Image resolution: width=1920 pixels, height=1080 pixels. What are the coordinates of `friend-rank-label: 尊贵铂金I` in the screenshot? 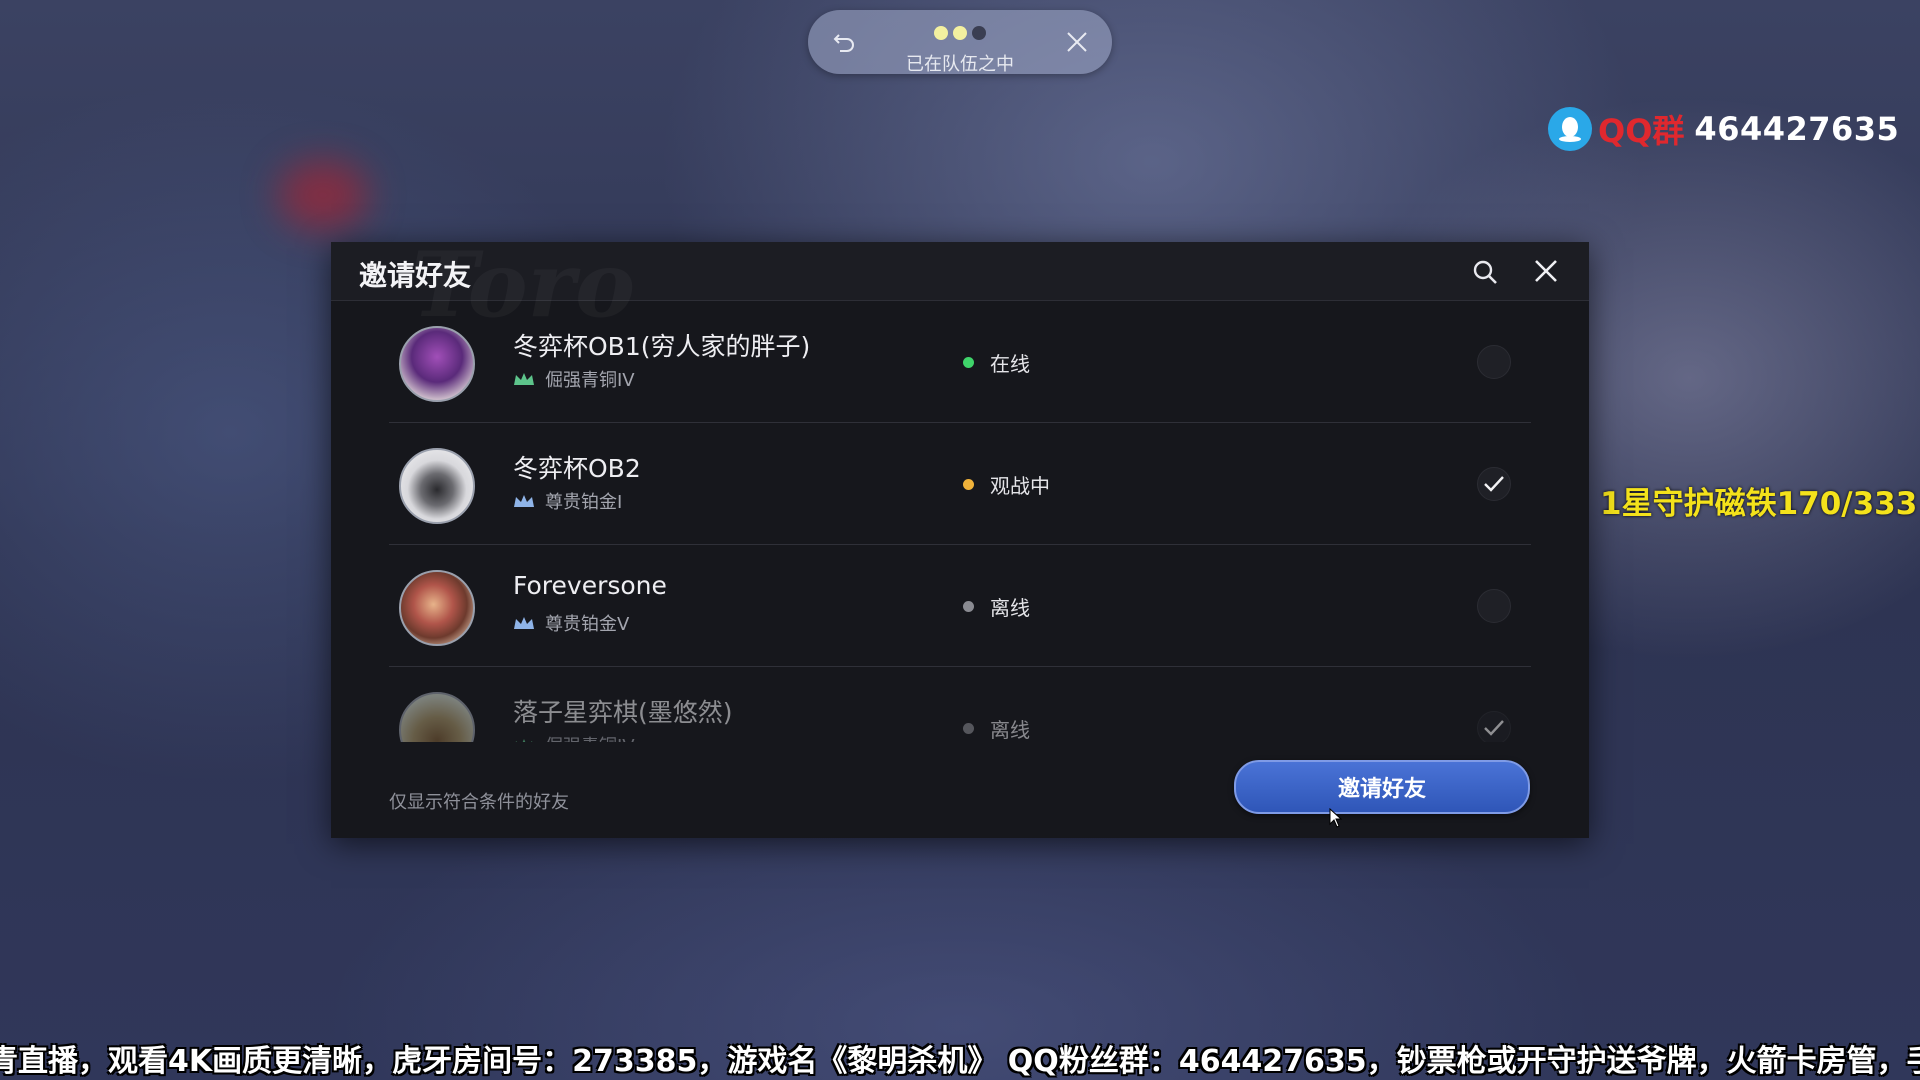 It's located at (584, 502).